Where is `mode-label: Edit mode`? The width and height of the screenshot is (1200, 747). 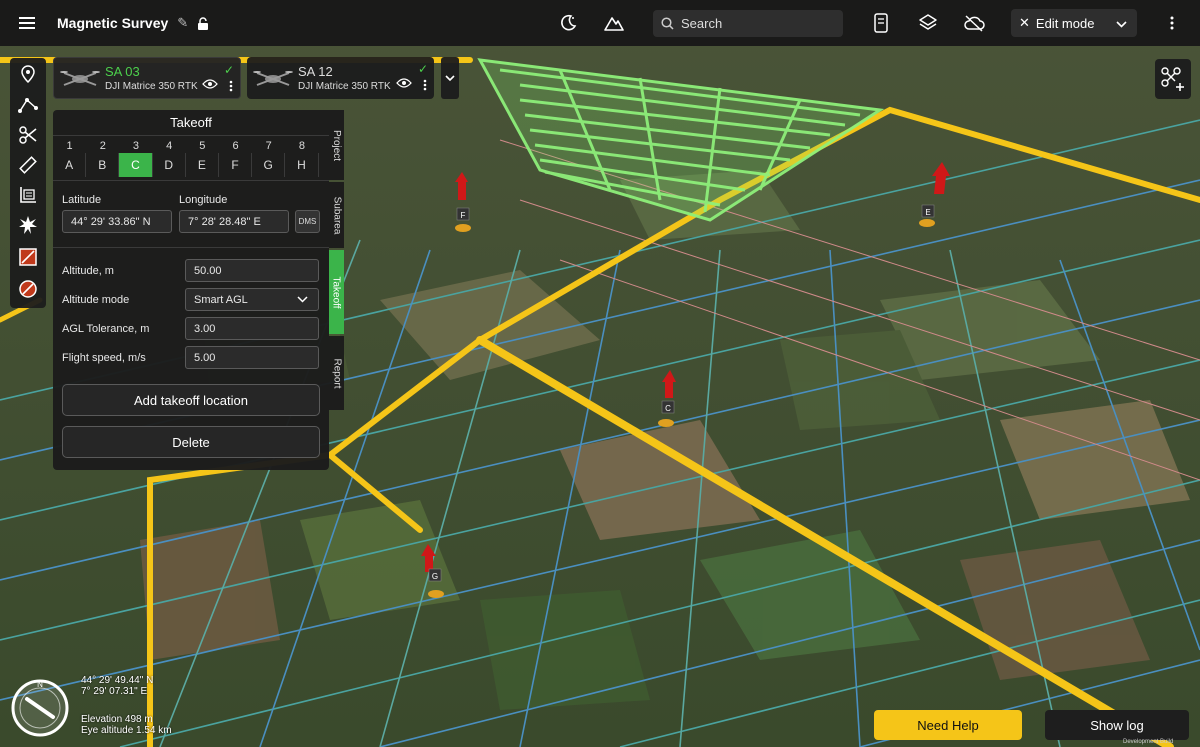 mode-label: Edit mode is located at coordinates (1065, 23).